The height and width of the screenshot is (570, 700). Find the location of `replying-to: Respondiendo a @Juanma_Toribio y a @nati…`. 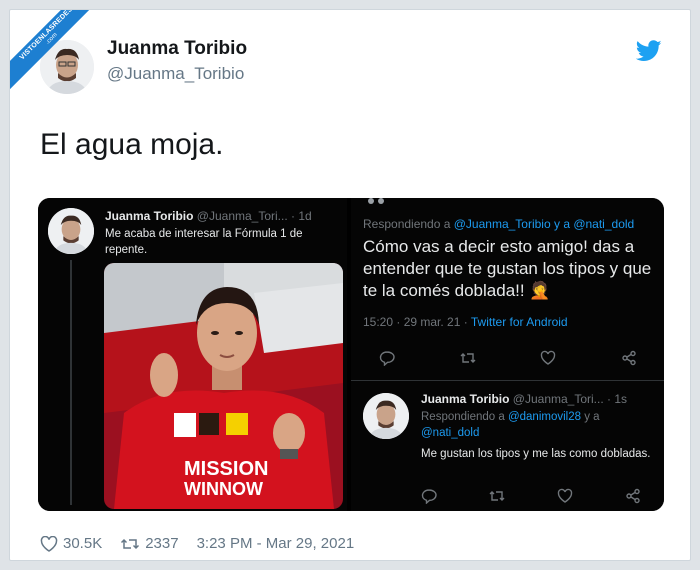

replying-to: Respondiendo a @Juanma_Toribio y a @nati… is located at coordinates (498, 224).